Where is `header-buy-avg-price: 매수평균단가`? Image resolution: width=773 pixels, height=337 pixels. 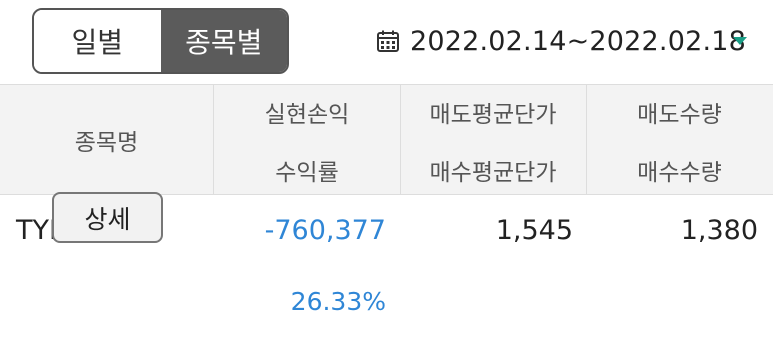
header-buy-avg-price: 매수평균단가 is located at coordinates (493, 173).